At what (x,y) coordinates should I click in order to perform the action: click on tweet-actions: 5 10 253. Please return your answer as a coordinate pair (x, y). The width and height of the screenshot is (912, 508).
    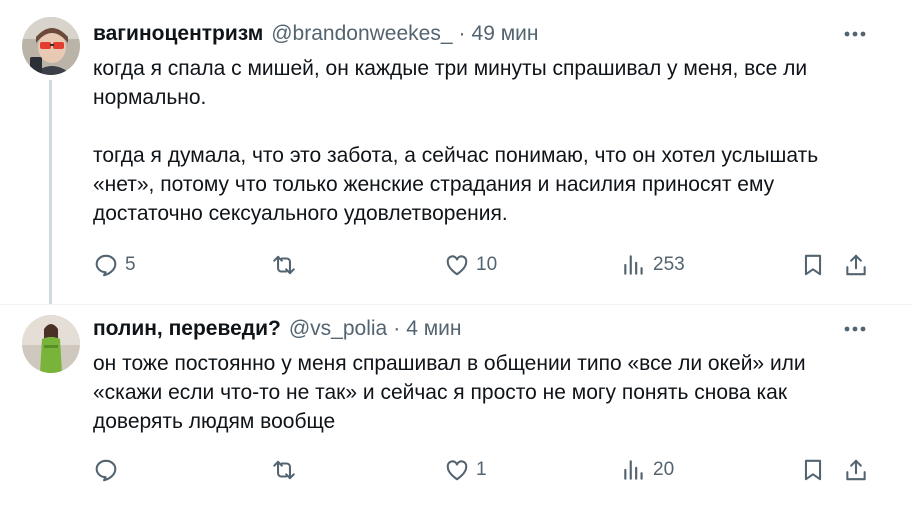
    Looking at the image, I should click on (483, 265).